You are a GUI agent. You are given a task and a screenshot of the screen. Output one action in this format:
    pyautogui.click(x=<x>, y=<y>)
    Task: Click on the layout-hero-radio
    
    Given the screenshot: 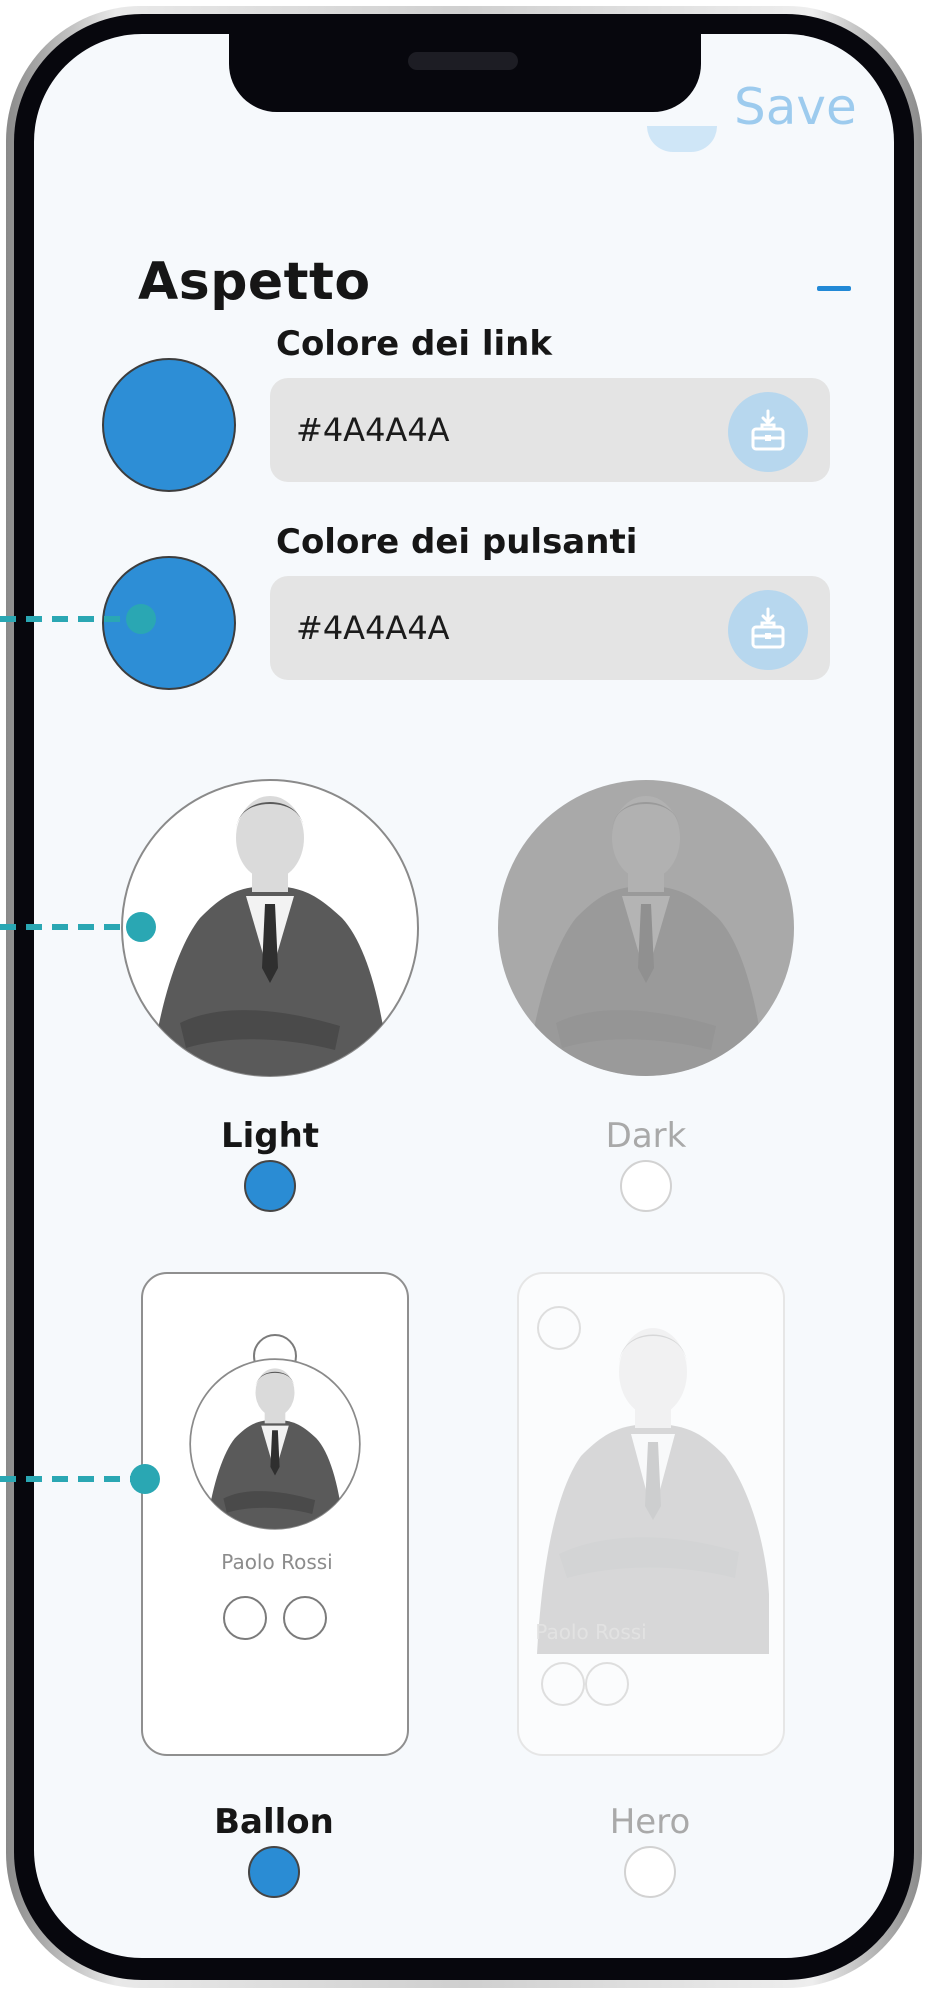 What is the action you would take?
    pyautogui.click(x=650, y=1872)
    